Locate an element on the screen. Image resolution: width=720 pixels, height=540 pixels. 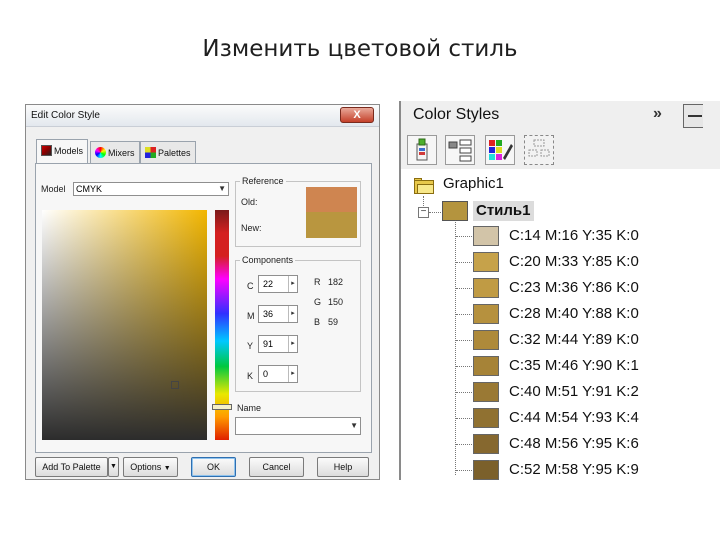
r-label: R is located at coordinates (317, 282).